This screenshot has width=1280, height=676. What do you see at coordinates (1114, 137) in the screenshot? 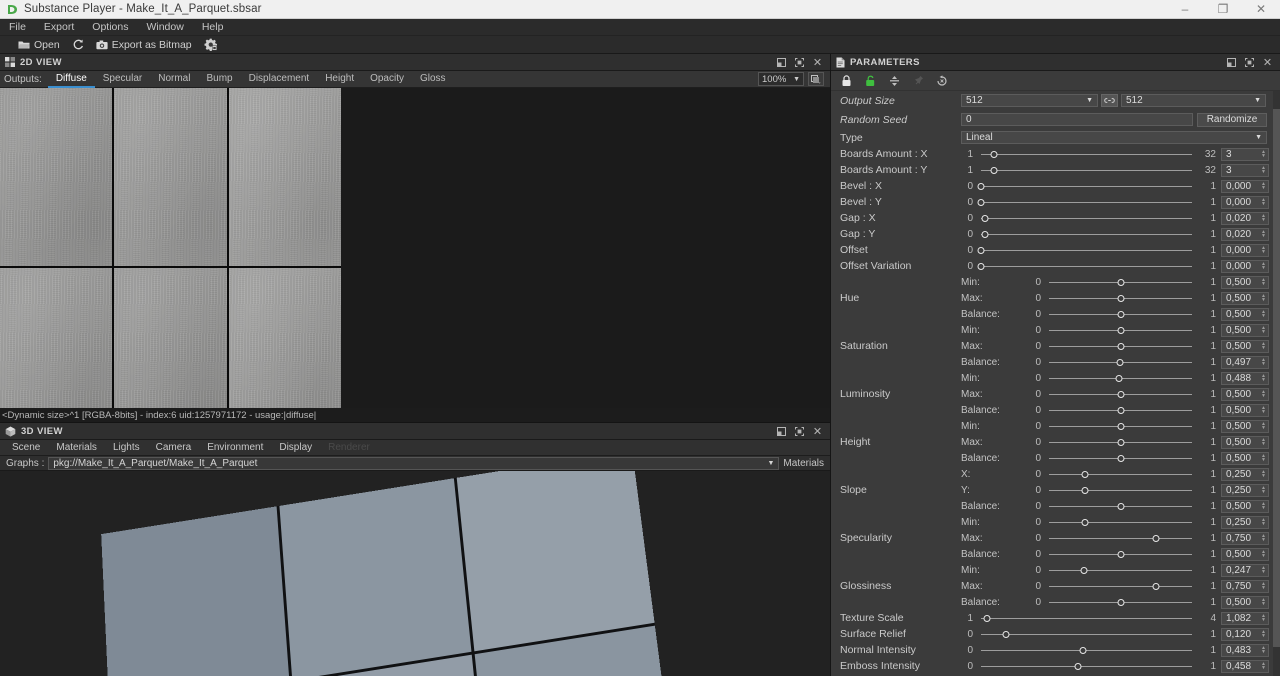
I see `type-select: Lineal ▼` at bounding box center [1114, 137].